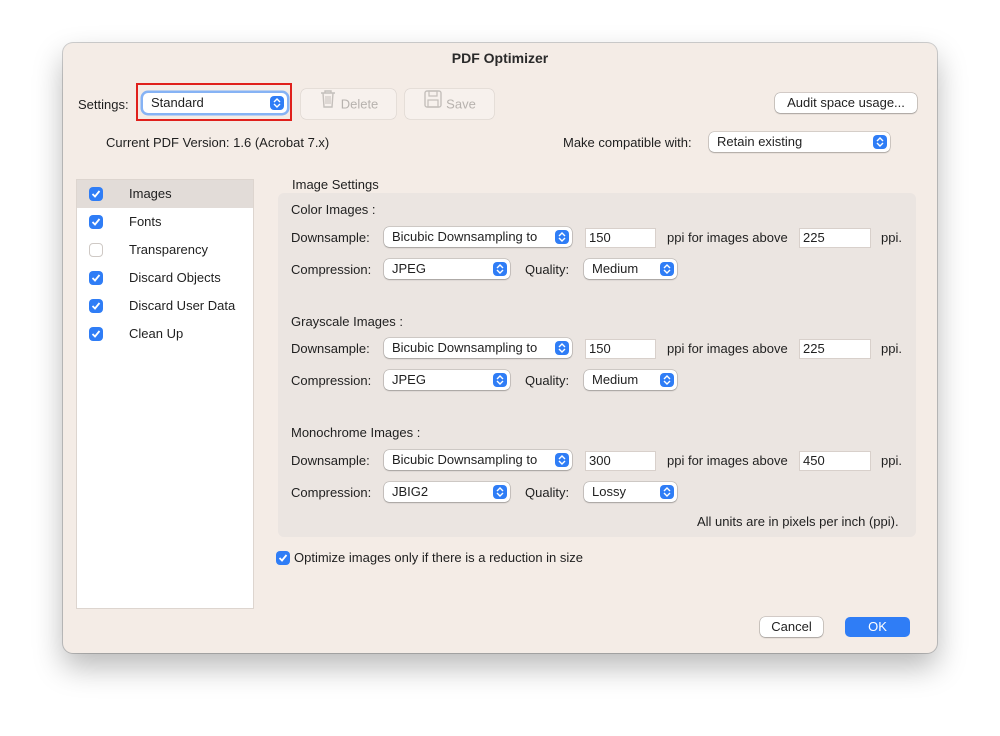  What do you see at coordinates (335, 184) in the screenshot?
I see `image-settings-title: Image Settings` at bounding box center [335, 184].